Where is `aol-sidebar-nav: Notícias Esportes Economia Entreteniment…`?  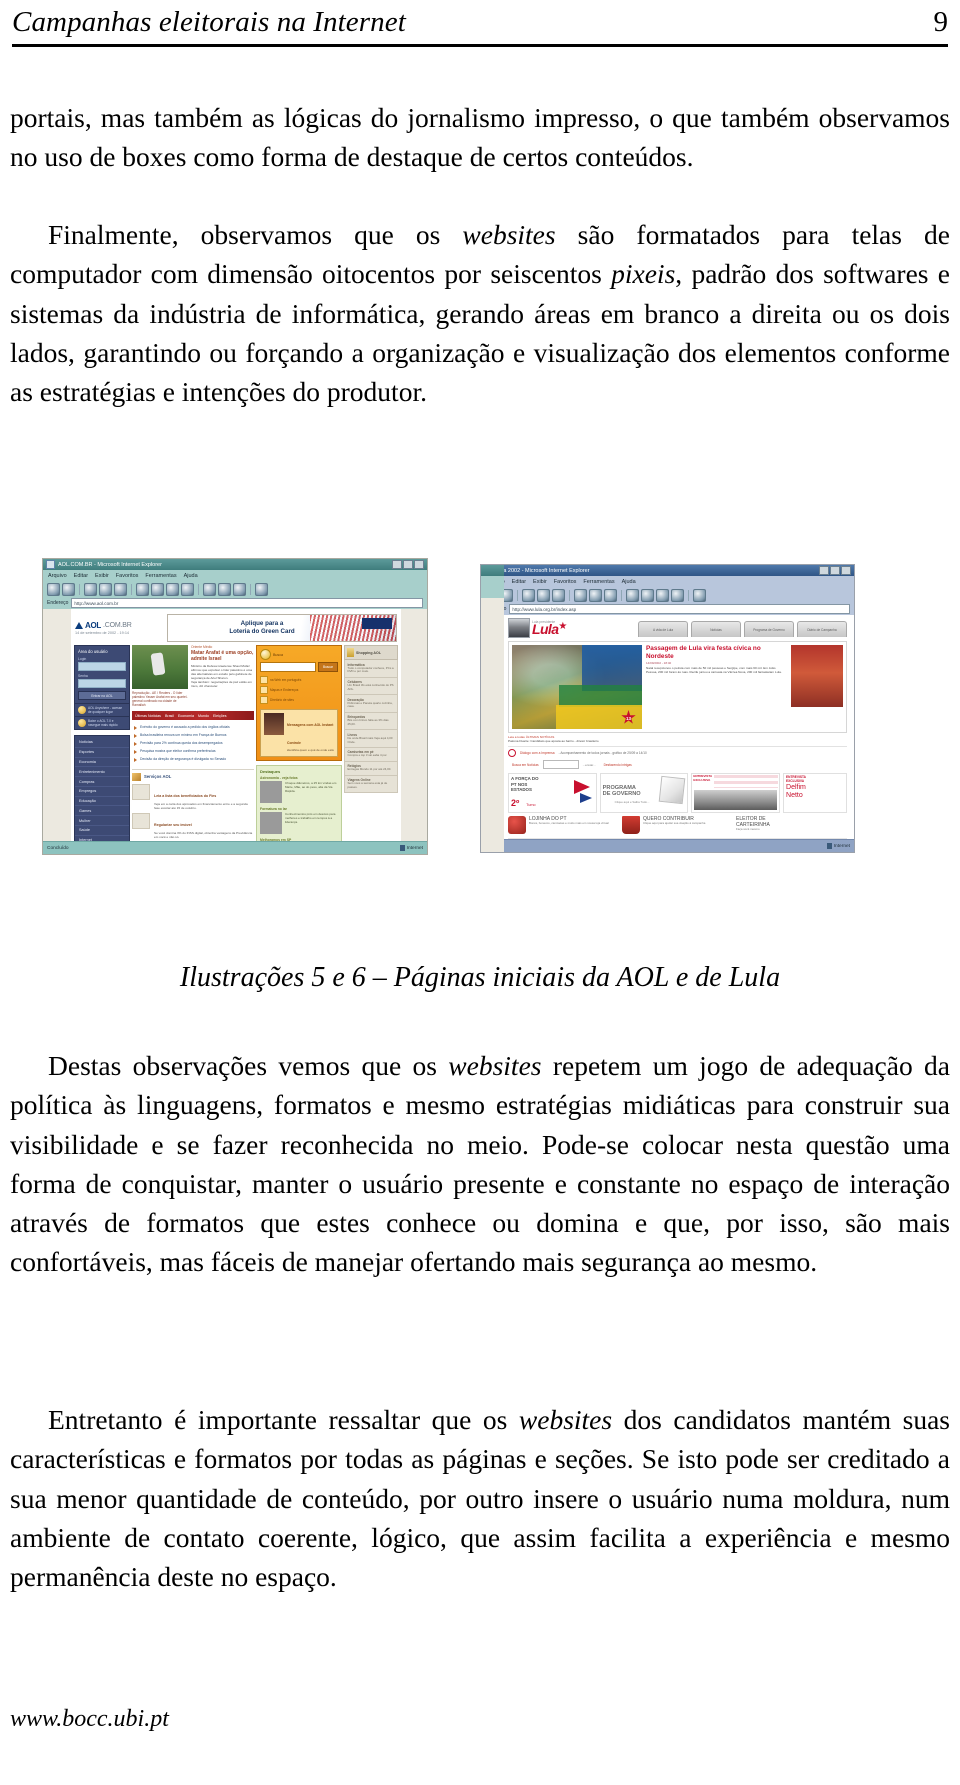
aol-sidebar-nav: Notícias Esportes Economia Entreteniment… is located at coordinates (102, 794).